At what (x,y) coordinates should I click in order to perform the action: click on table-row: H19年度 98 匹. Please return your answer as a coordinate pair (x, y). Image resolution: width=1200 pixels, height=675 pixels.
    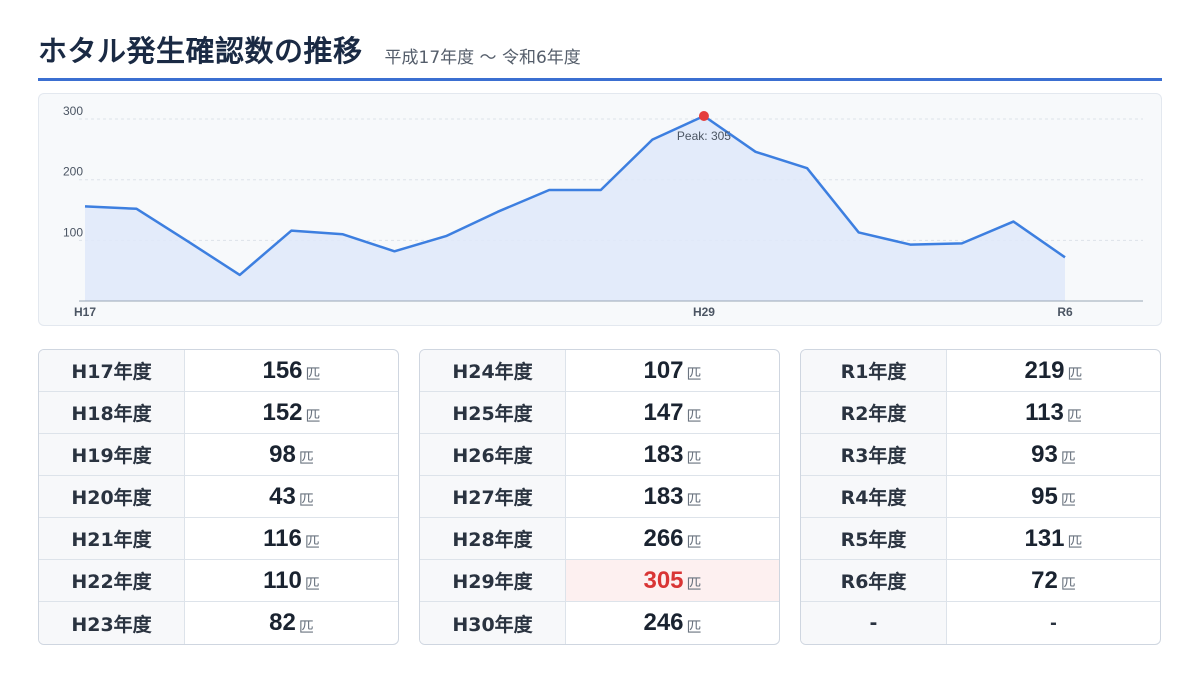
    Looking at the image, I should click on (218, 455).